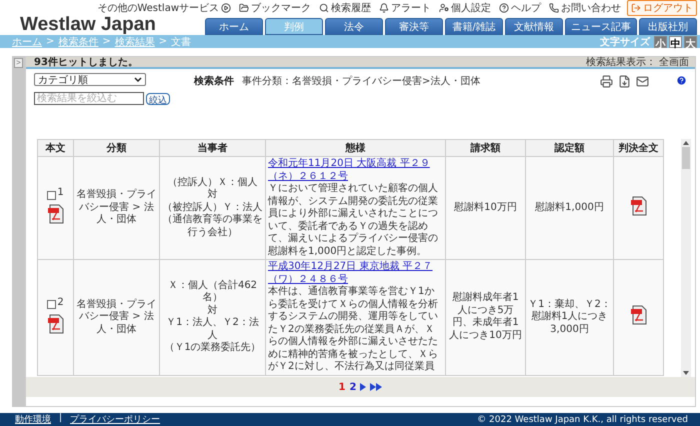  What do you see at coordinates (275, 7) in the screenshot?
I see `utility-link: ブックマーク` at bounding box center [275, 7].